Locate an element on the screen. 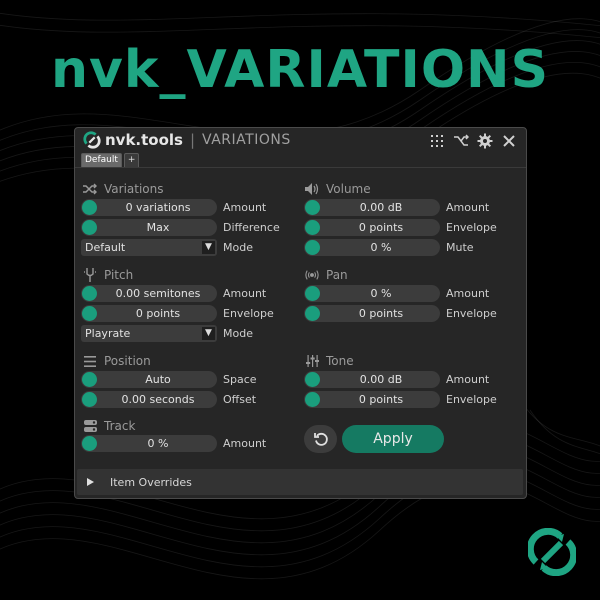  pitch-mode-row: Playrate ▼ Mode is located at coordinates (167, 333).